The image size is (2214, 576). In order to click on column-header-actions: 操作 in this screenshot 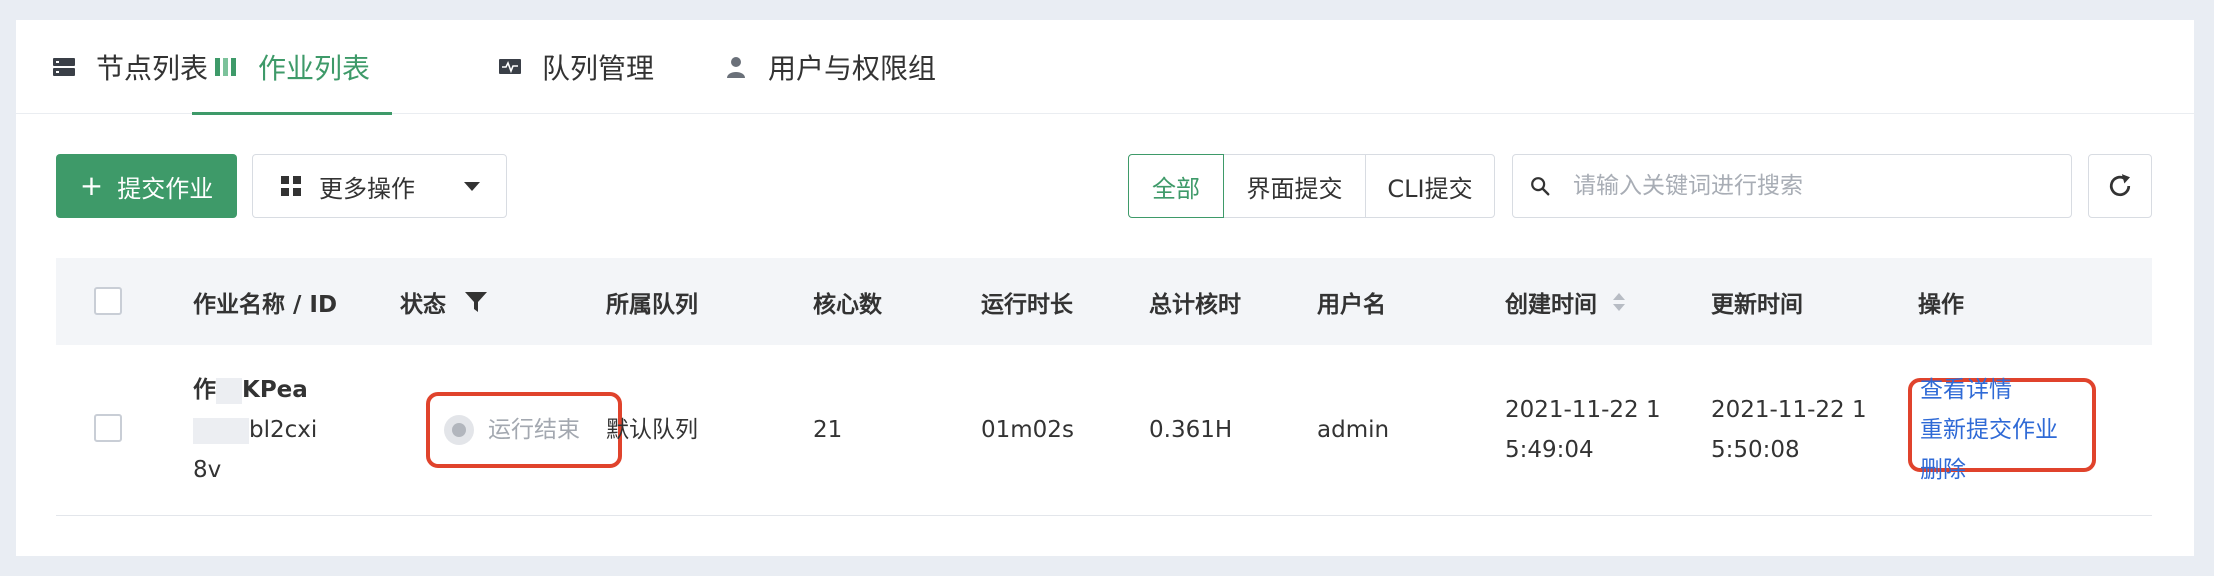, I will do `click(1941, 304)`.